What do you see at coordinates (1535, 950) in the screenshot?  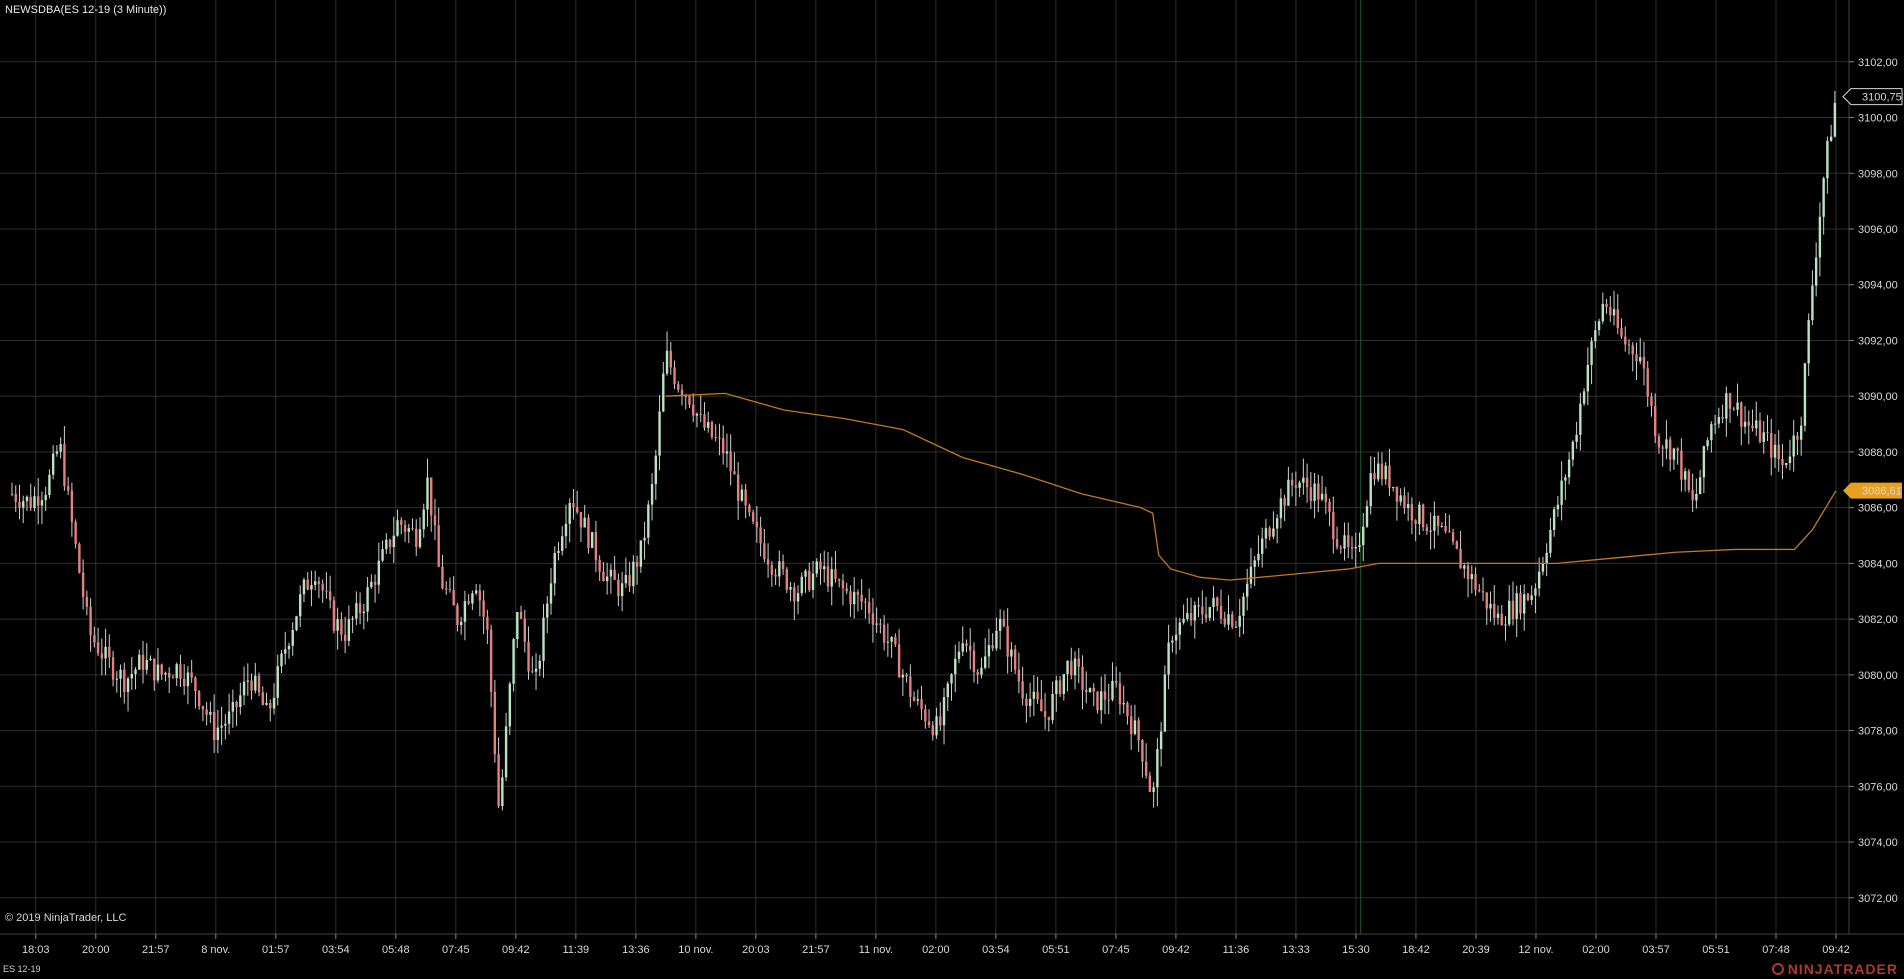 I see `x-tick-label: 12 nov.` at bounding box center [1535, 950].